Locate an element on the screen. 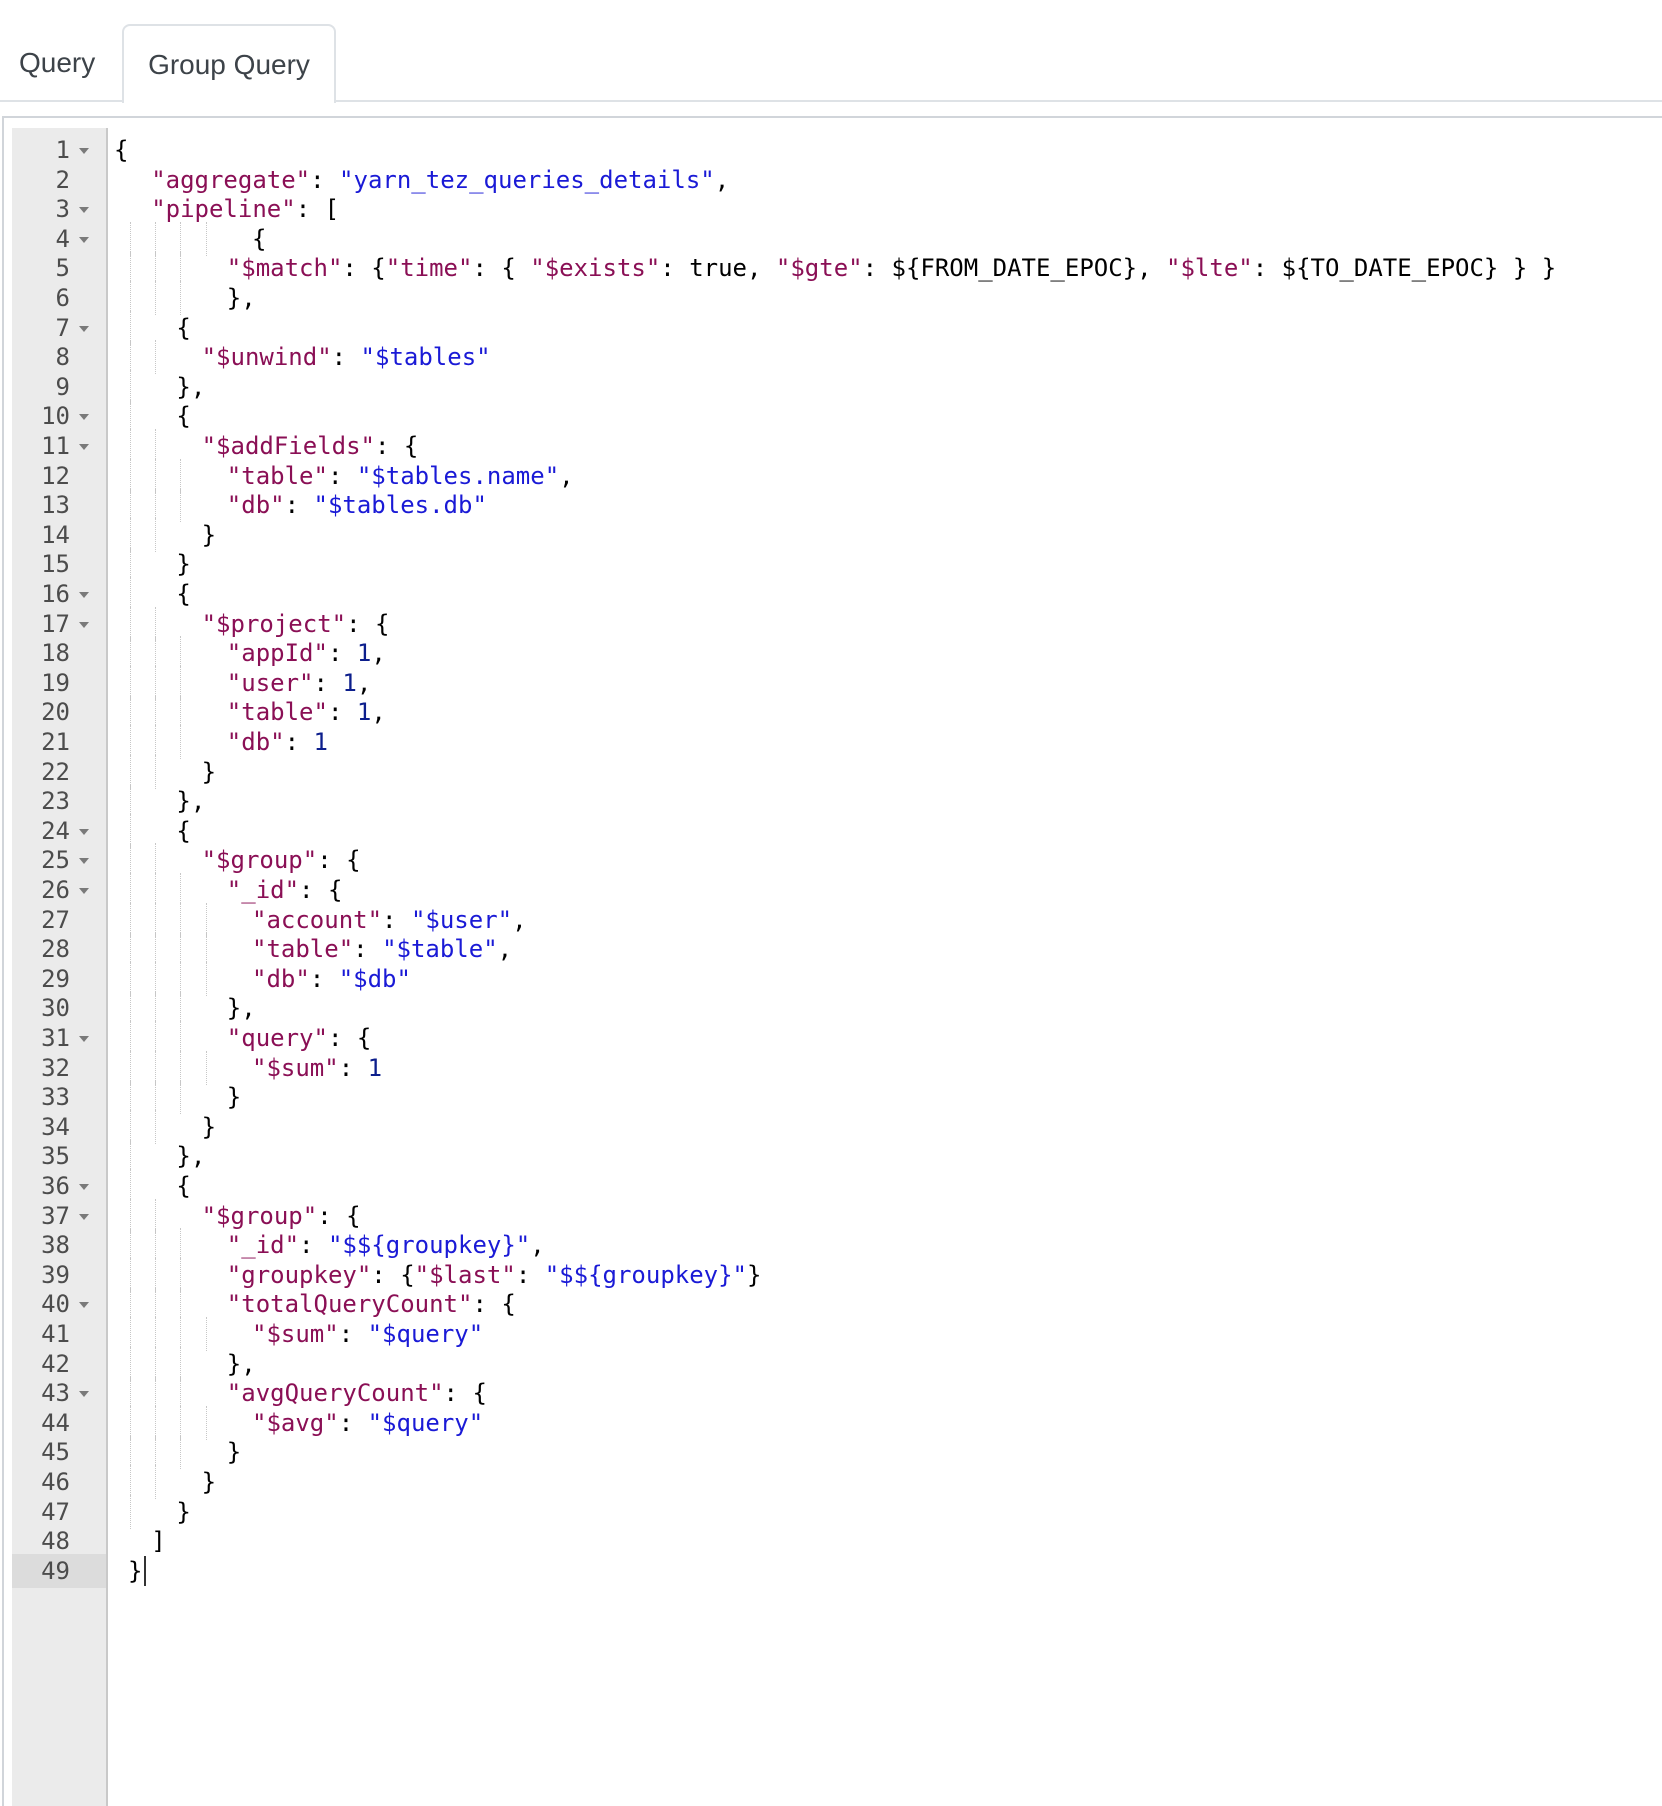 The image size is (1662, 1806). code-token: "$tables" is located at coordinates (425, 357).